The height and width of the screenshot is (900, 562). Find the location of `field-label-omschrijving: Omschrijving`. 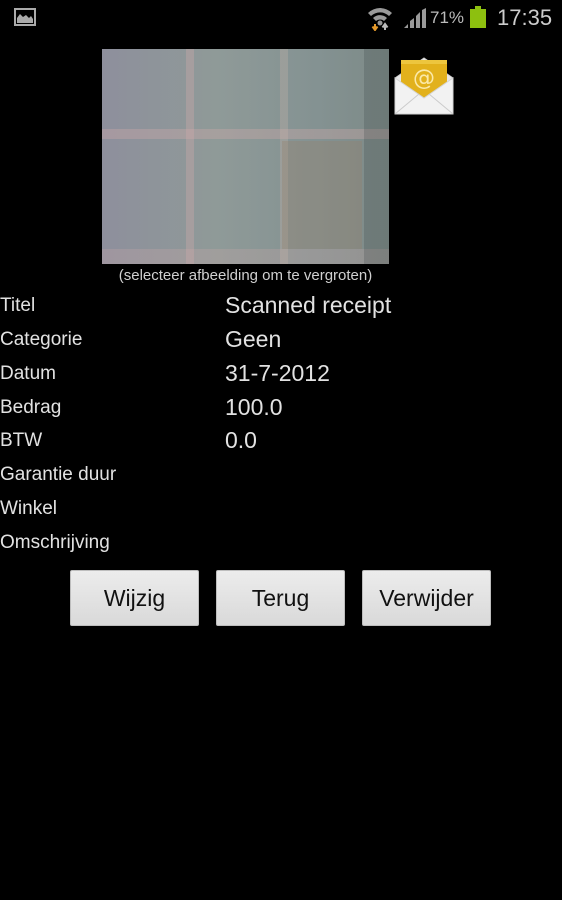

field-label-omschrijving: Omschrijving is located at coordinates (55, 542).